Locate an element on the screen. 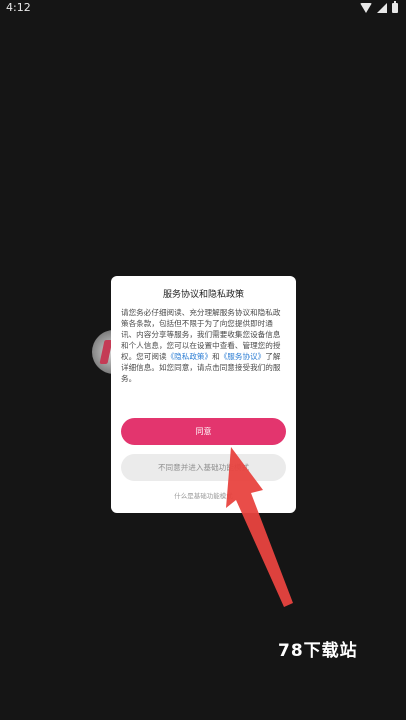  privacy-policy-link: 《隐私政策》 is located at coordinates (190, 356).